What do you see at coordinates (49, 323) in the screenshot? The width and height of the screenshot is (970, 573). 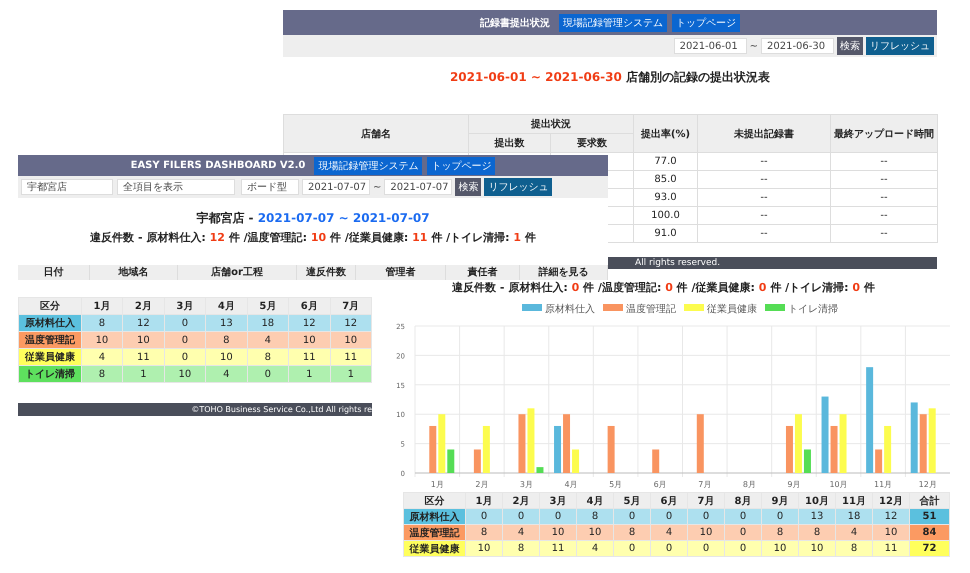 I see `row-label: 原材料仕入` at bounding box center [49, 323].